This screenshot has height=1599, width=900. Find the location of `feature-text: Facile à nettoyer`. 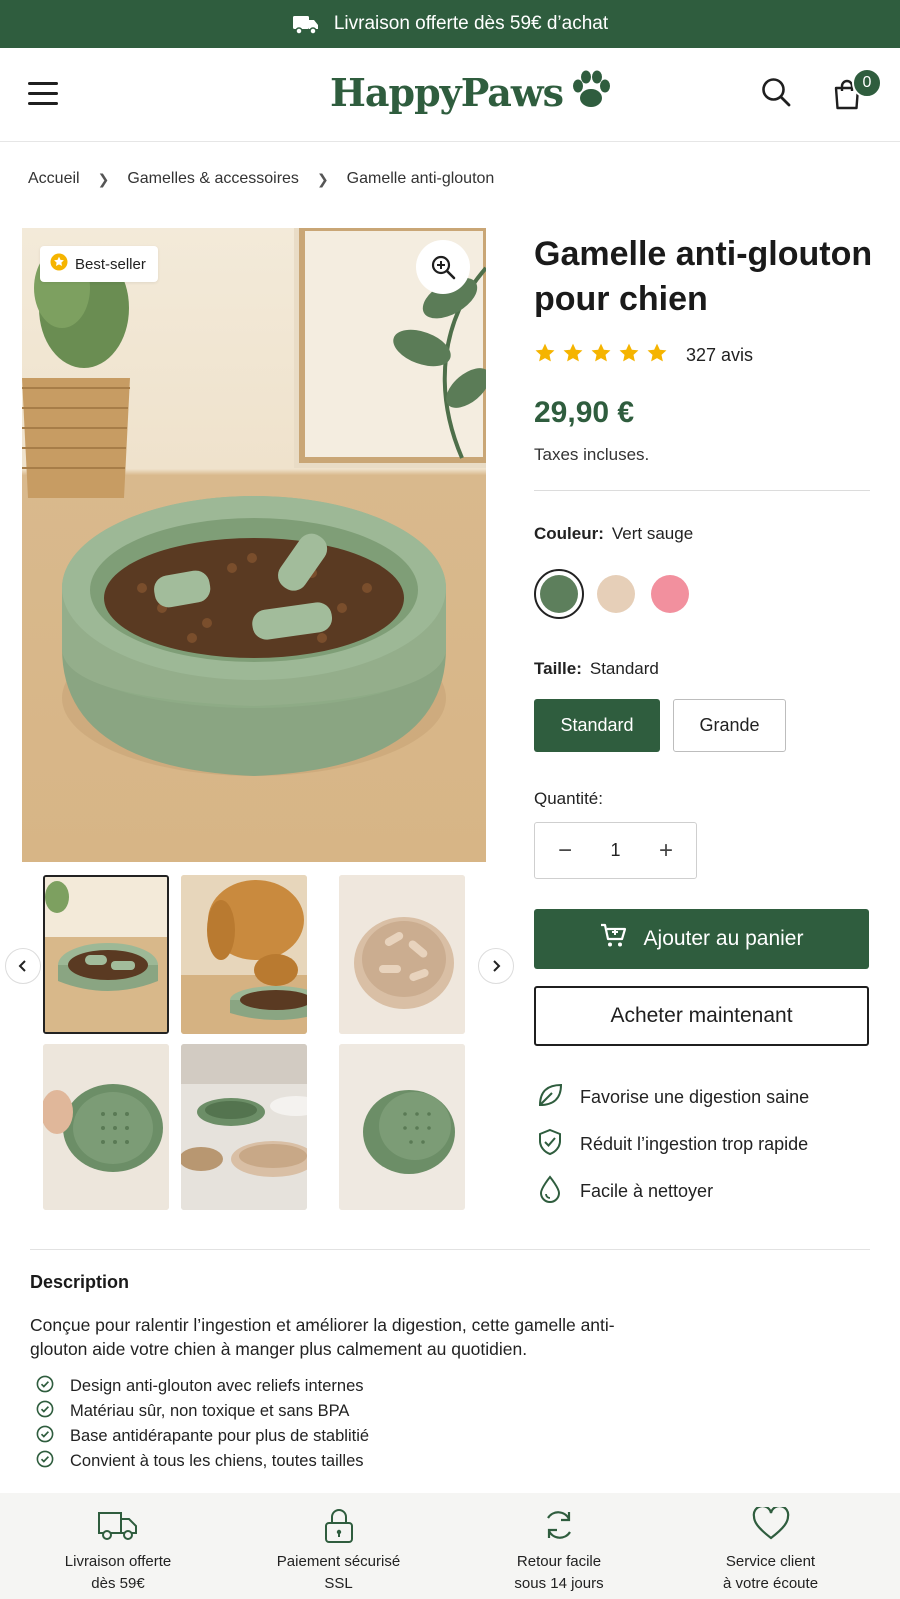

feature-text: Facile à nettoyer is located at coordinates (647, 1191).